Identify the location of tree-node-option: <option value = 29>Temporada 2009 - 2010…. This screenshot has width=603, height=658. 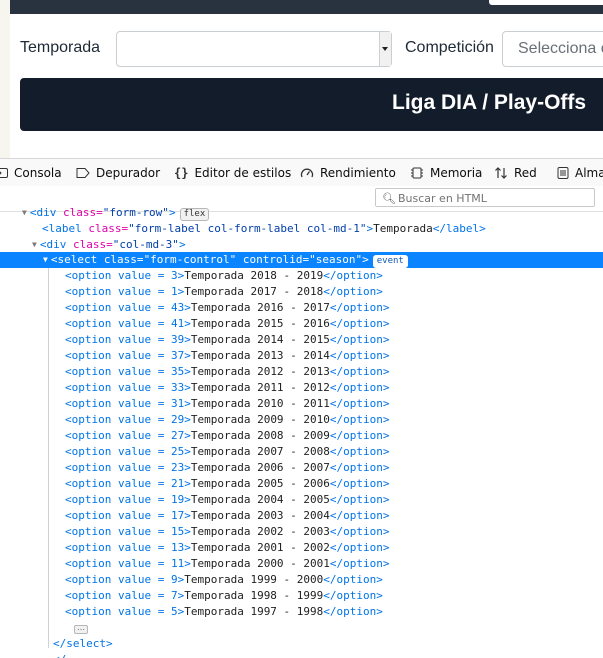
(227, 420).